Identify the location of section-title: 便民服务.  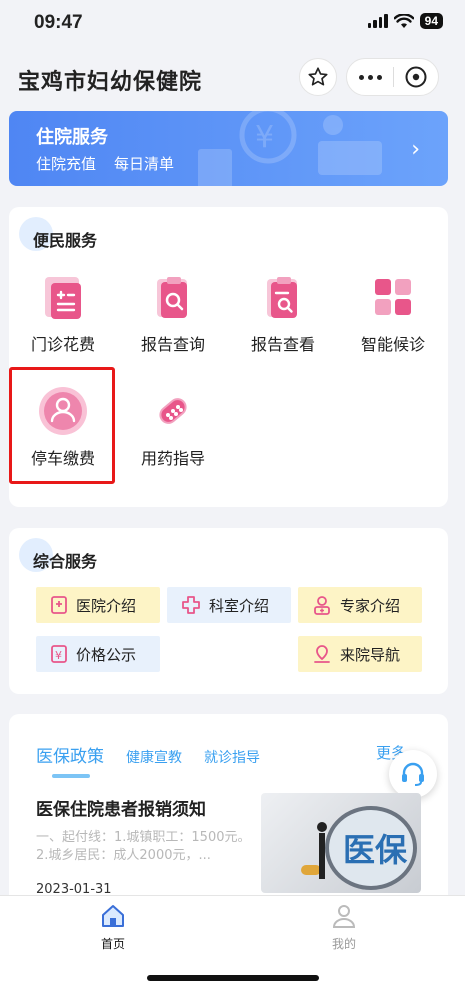
(65, 240).